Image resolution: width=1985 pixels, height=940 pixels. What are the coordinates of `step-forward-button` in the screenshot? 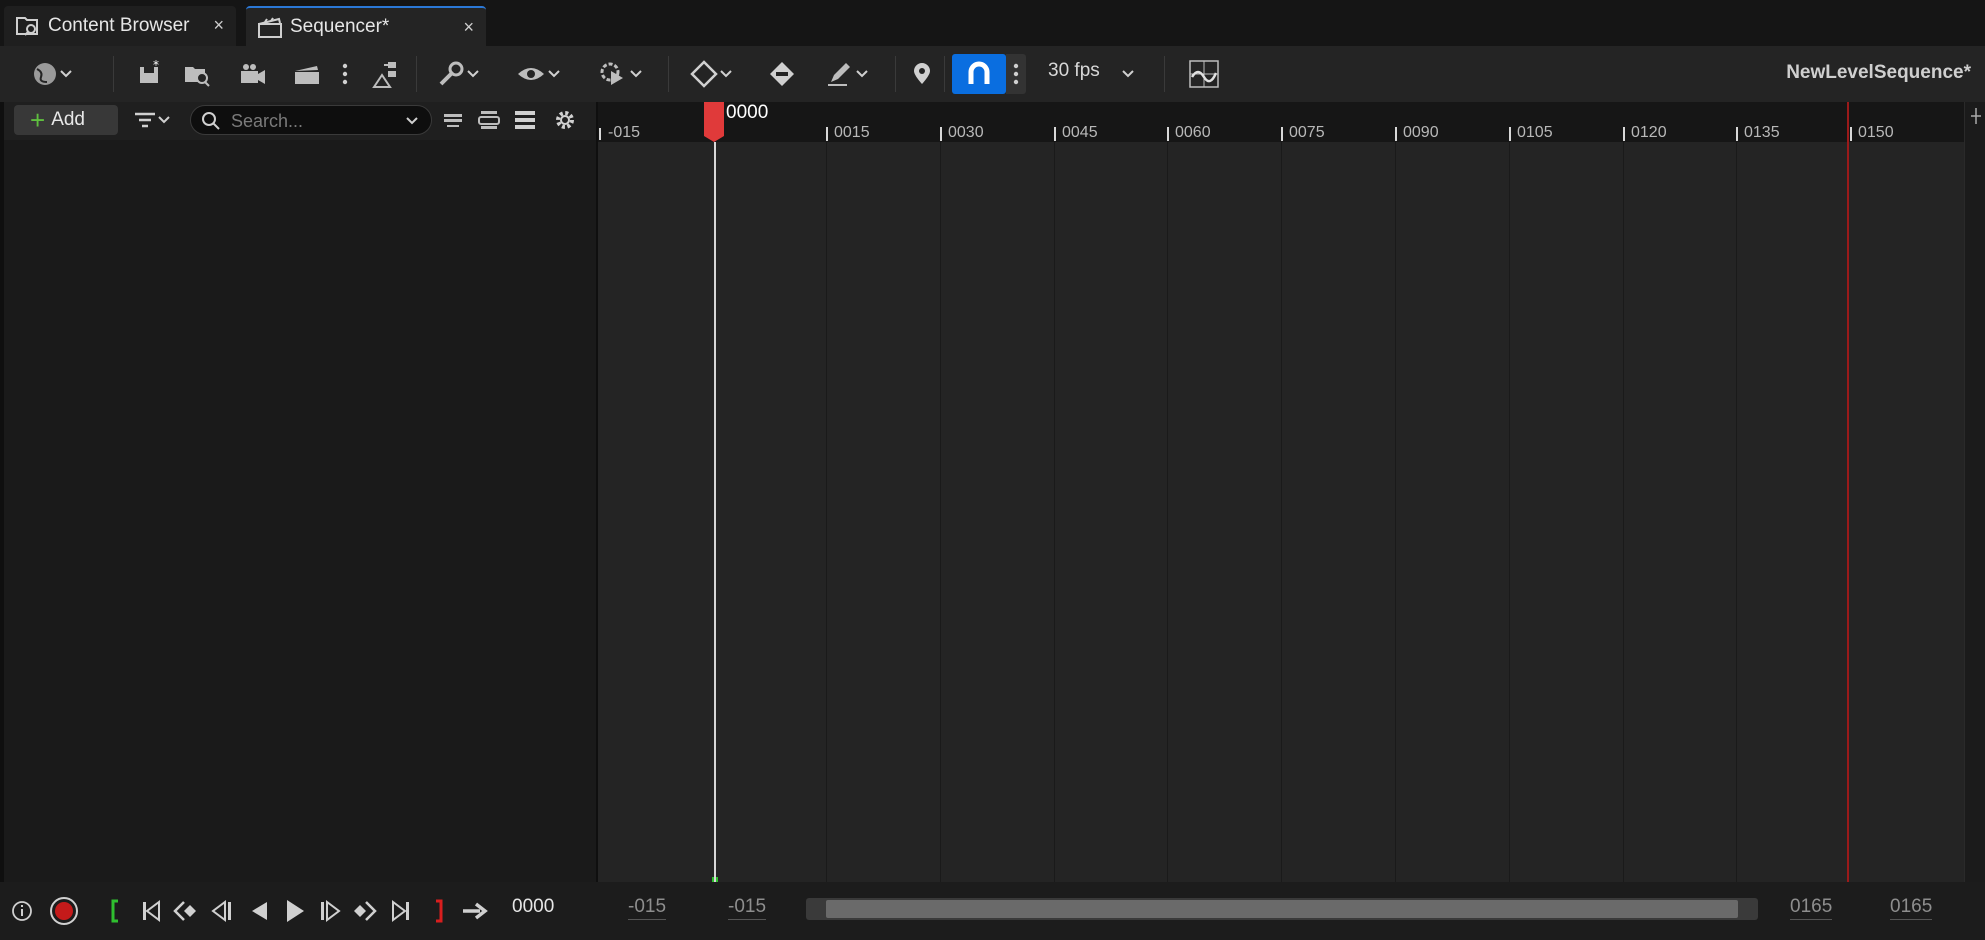 It's located at (331, 911).